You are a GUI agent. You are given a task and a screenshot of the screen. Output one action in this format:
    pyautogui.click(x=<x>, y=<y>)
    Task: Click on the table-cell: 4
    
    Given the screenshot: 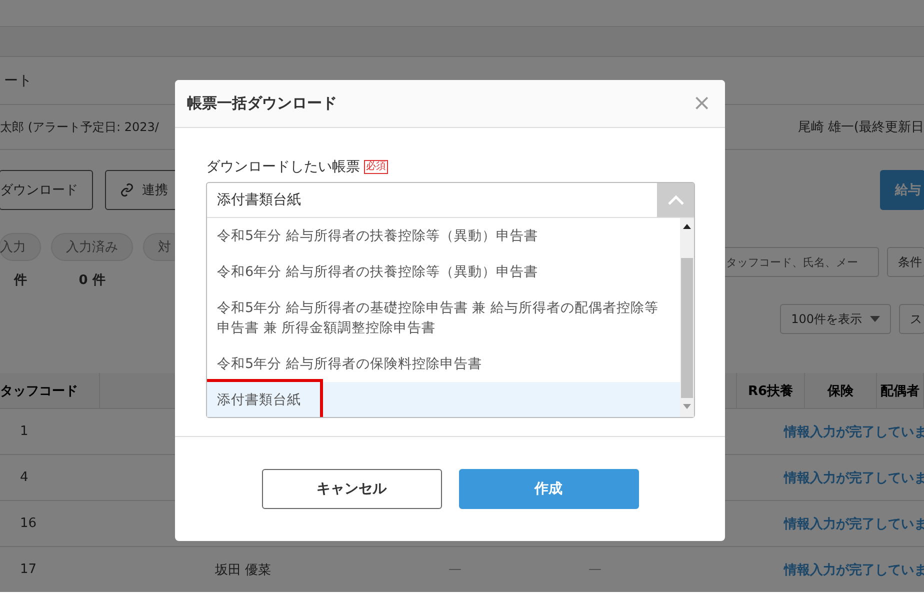 What is the action you would take?
    pyautogui.click(x=24, y=477)
    